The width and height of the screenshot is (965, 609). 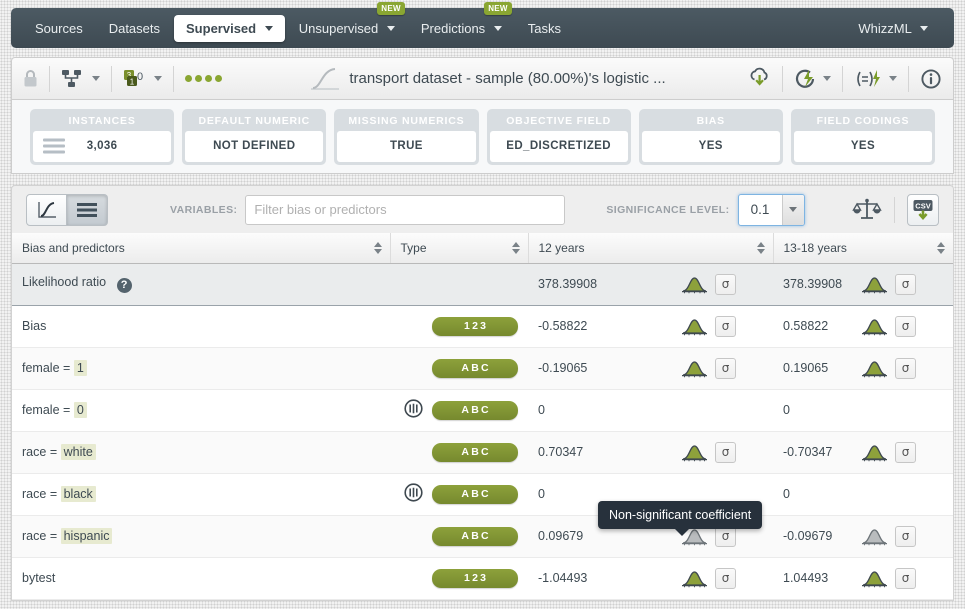 What do you see at coordinates (459, 248) in the screenshot?
I see `column-header-type: Type` at bounding box center [459, 248].